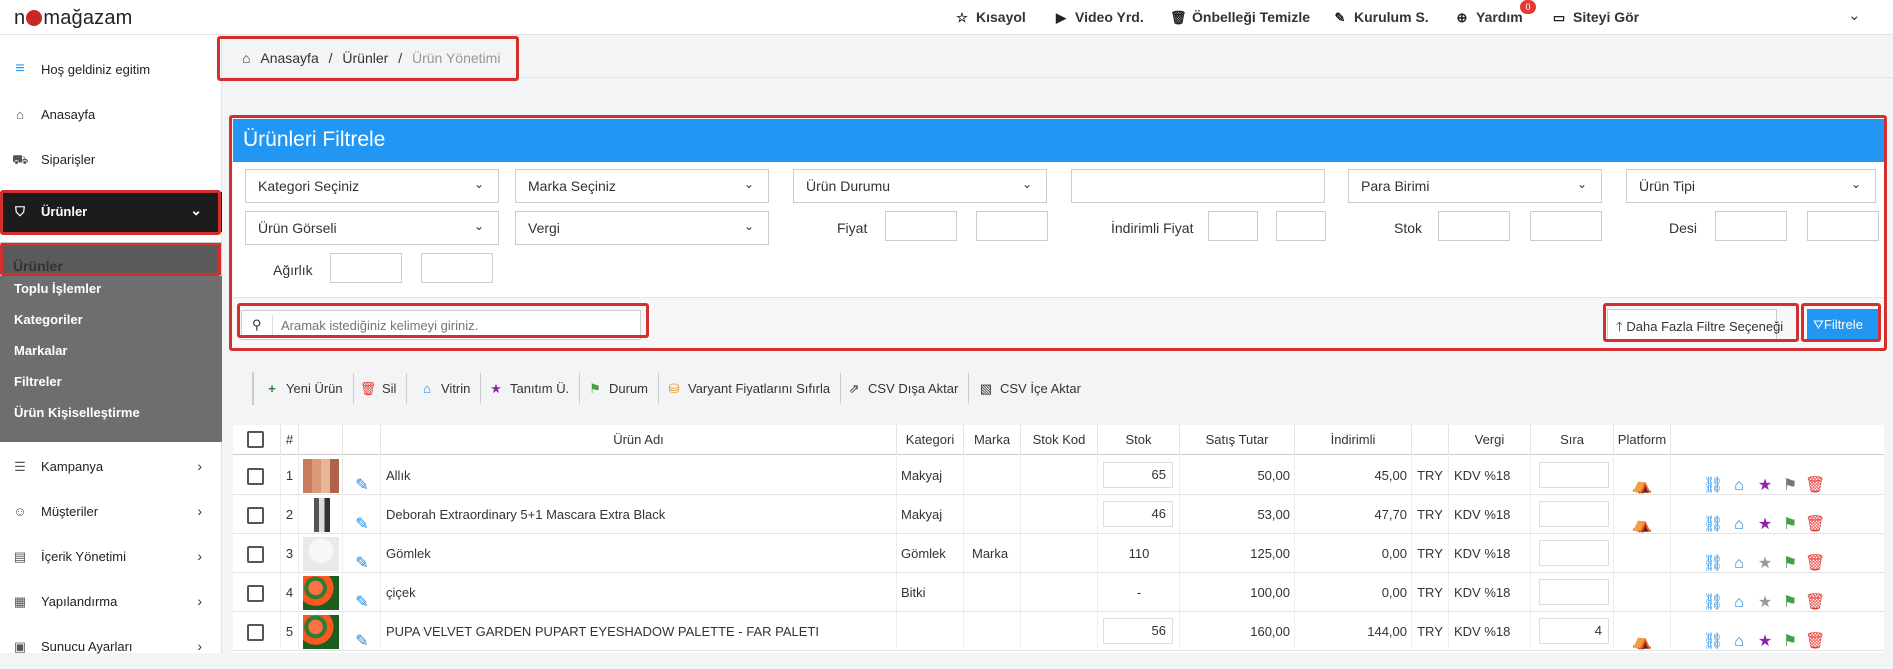 This screenshot has width=1893, height=669. What do you see at coordinates (1059, 440) in the screenshot?
I see `header-stock-code: Stok Kod` at bounding box center [1059, 440].